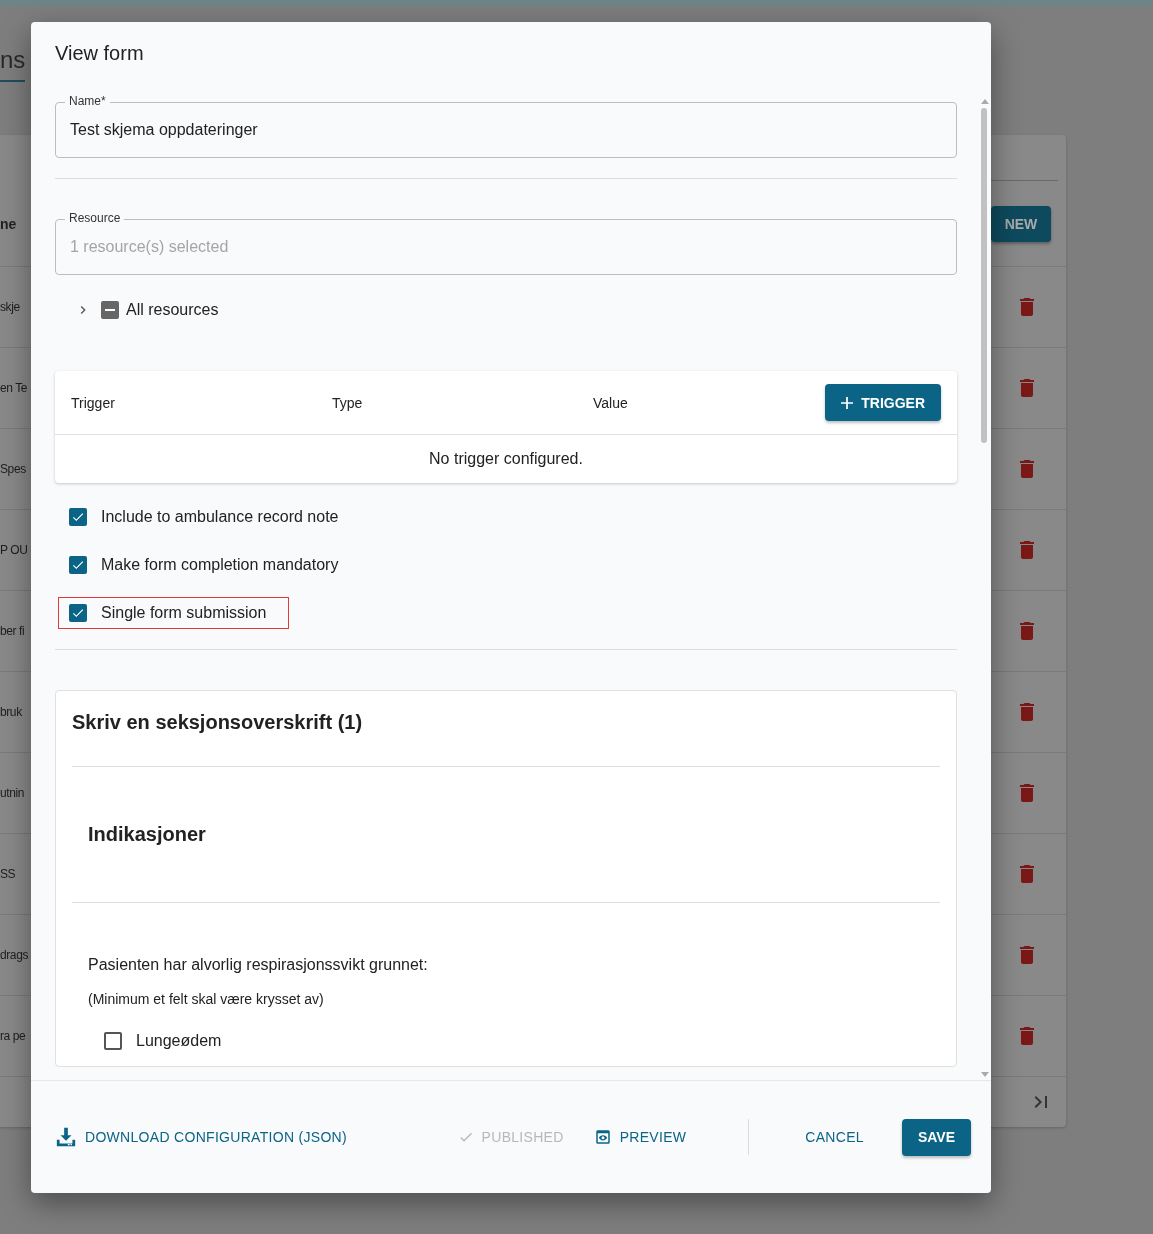 The image size is (1153, 1234). I want to click on table-cell: P OU, so click(14, 550).